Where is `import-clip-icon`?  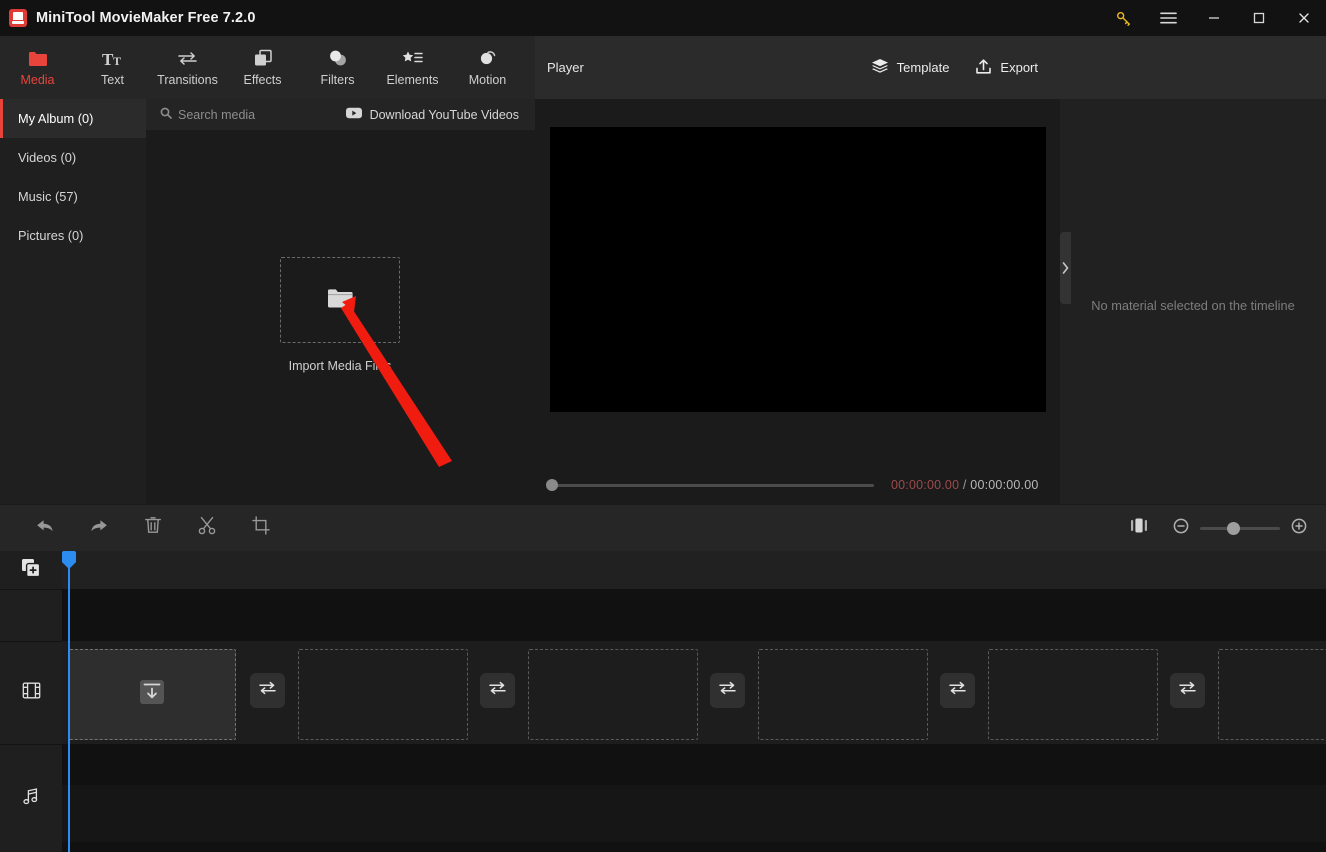
import-clip-icon is located at coordinates (152, 694).